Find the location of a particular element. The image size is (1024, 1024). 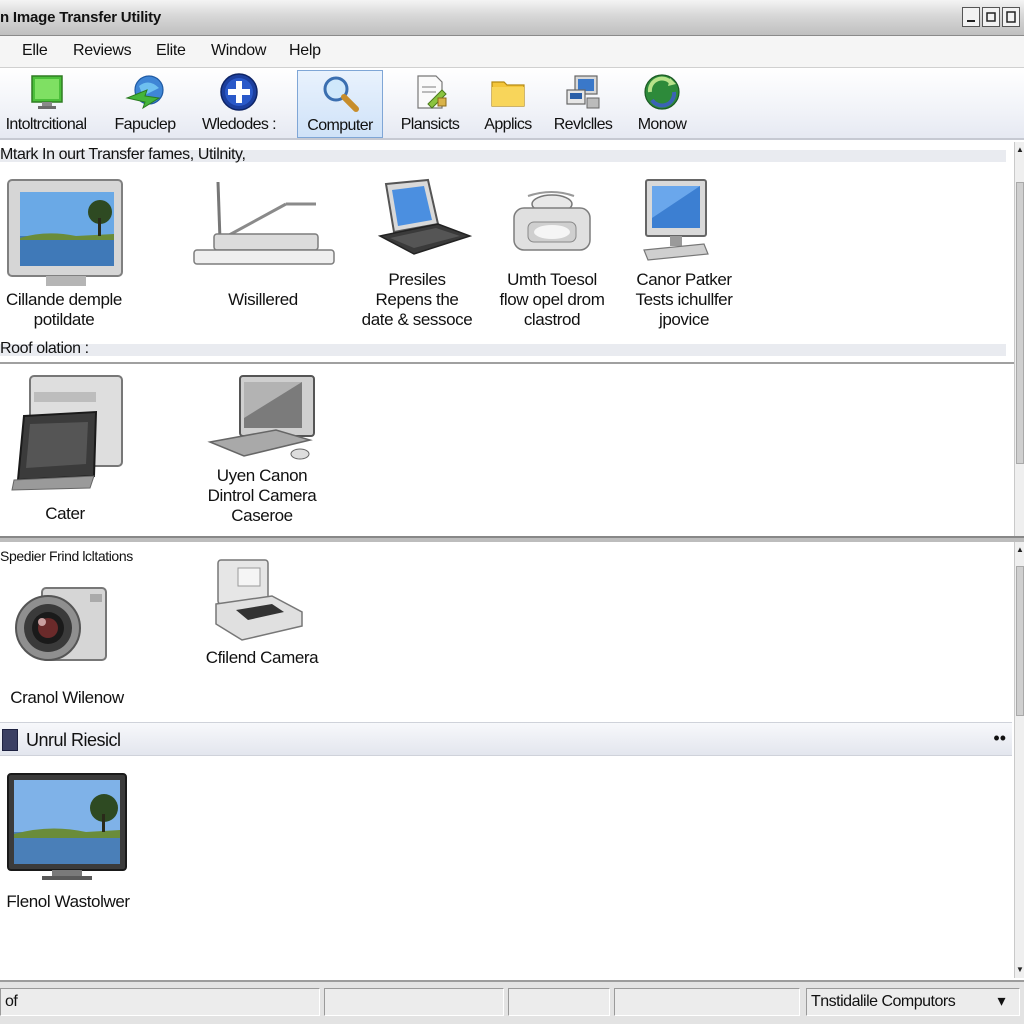

menu-reviews: Reviews is located at coordinates (102, 51).